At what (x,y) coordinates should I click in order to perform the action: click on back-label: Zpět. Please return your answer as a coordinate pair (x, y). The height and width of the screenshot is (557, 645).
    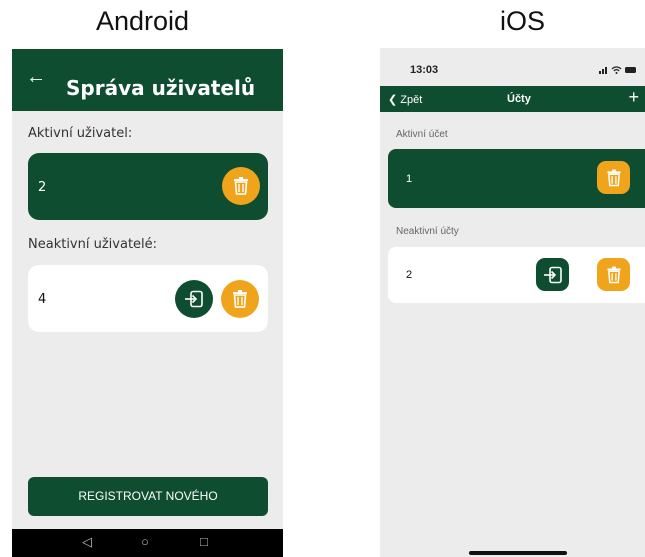
    Looking at the image, I should click on (411, 100).